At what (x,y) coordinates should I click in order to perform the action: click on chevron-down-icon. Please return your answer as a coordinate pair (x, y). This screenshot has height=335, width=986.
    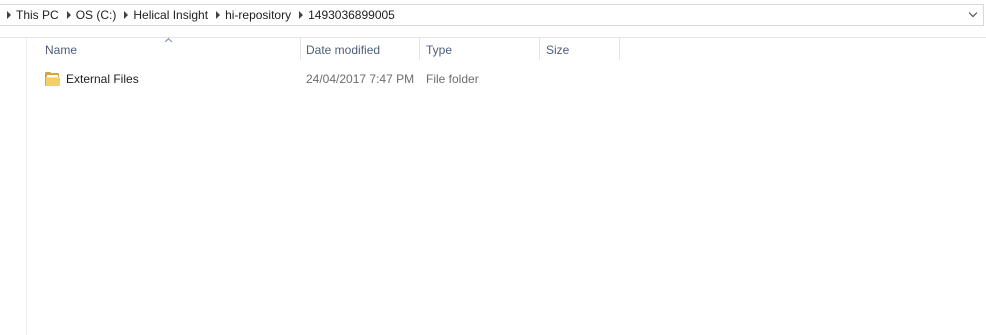
    Looking at the image, I should click on (973, 13).